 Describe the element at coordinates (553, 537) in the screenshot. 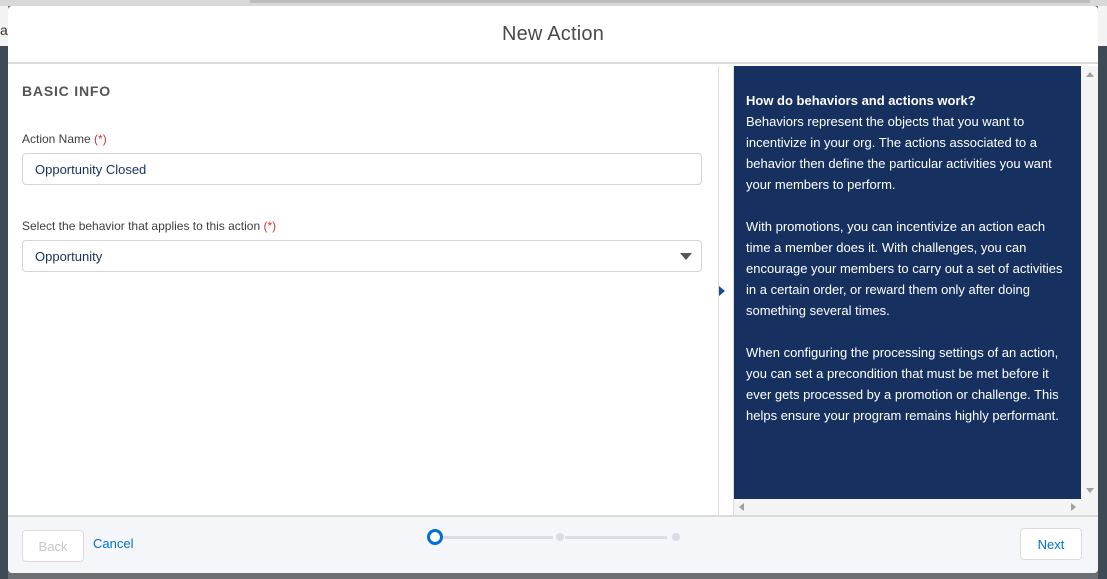

I see `progress-indicator` at that location.